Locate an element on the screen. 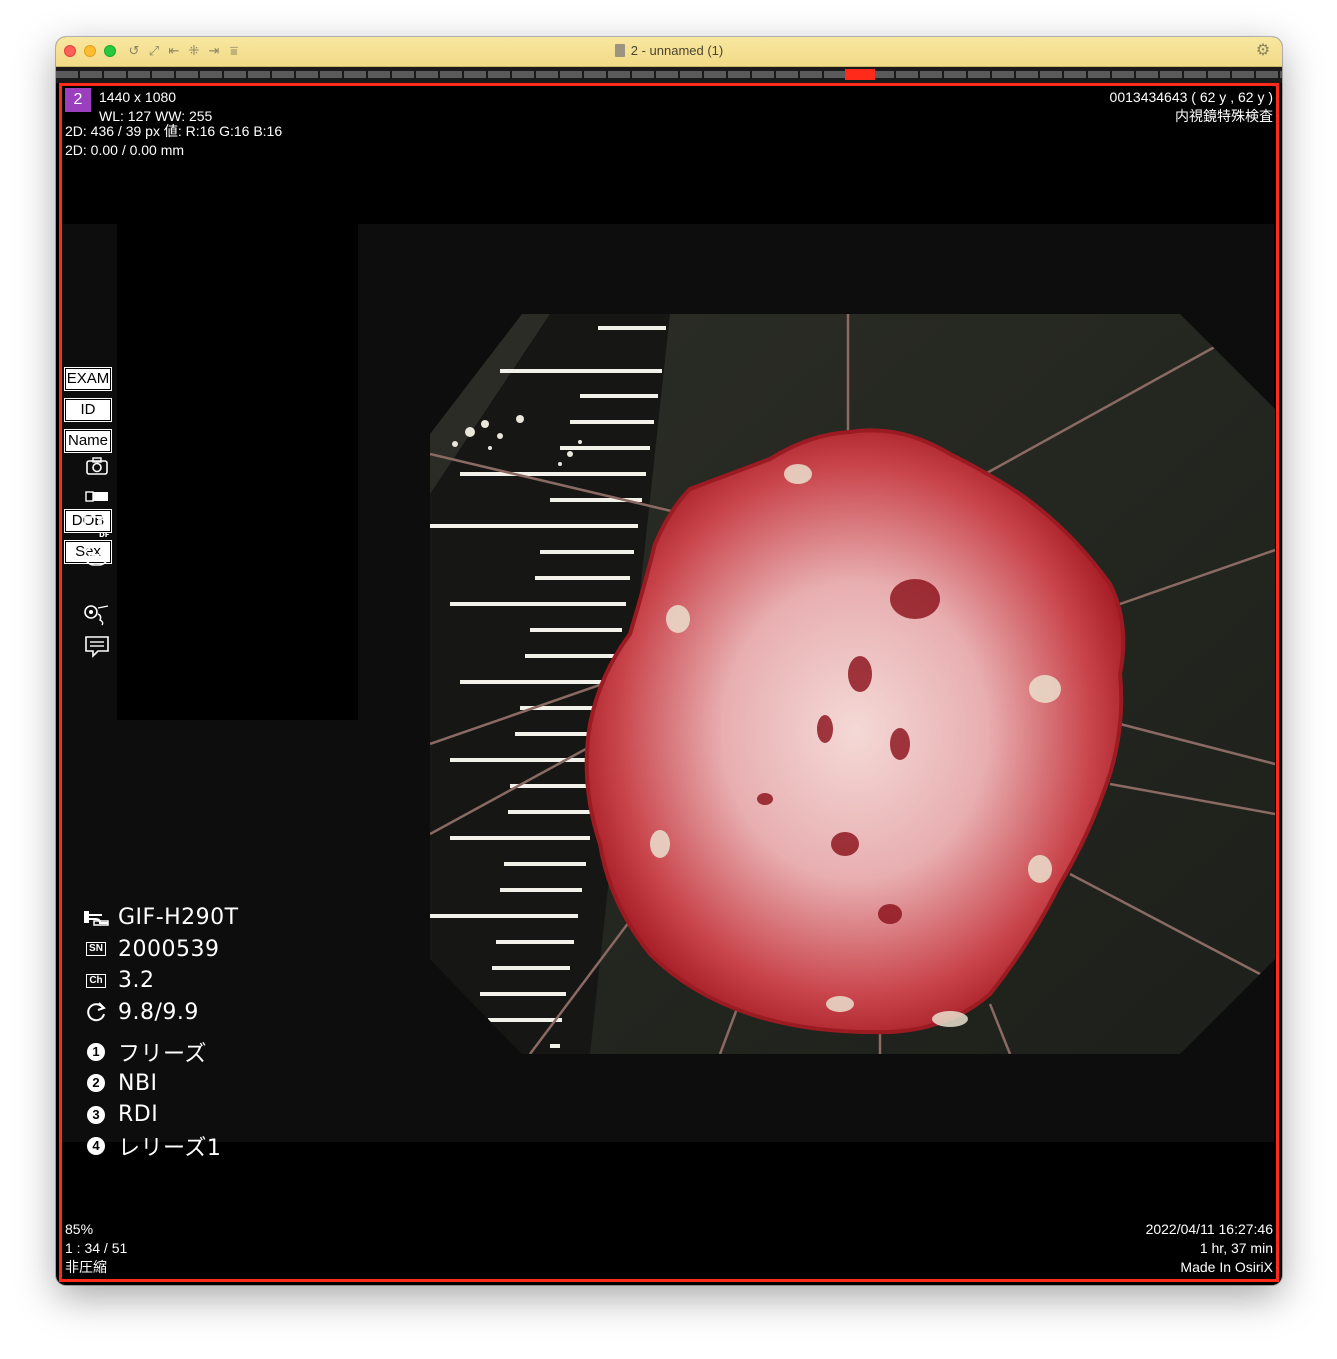  title-bar: ↺ ⤢ ⇤ ⁜ ⇥ ⩸ 2 - unnamed (1) ⚙ is located at coordinates (669, 52).